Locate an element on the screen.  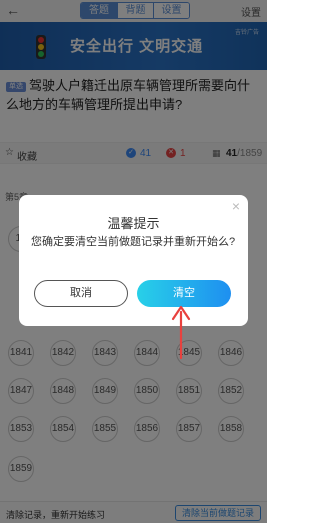
cancel-button: 取消 is located at coordinates (81, 293).